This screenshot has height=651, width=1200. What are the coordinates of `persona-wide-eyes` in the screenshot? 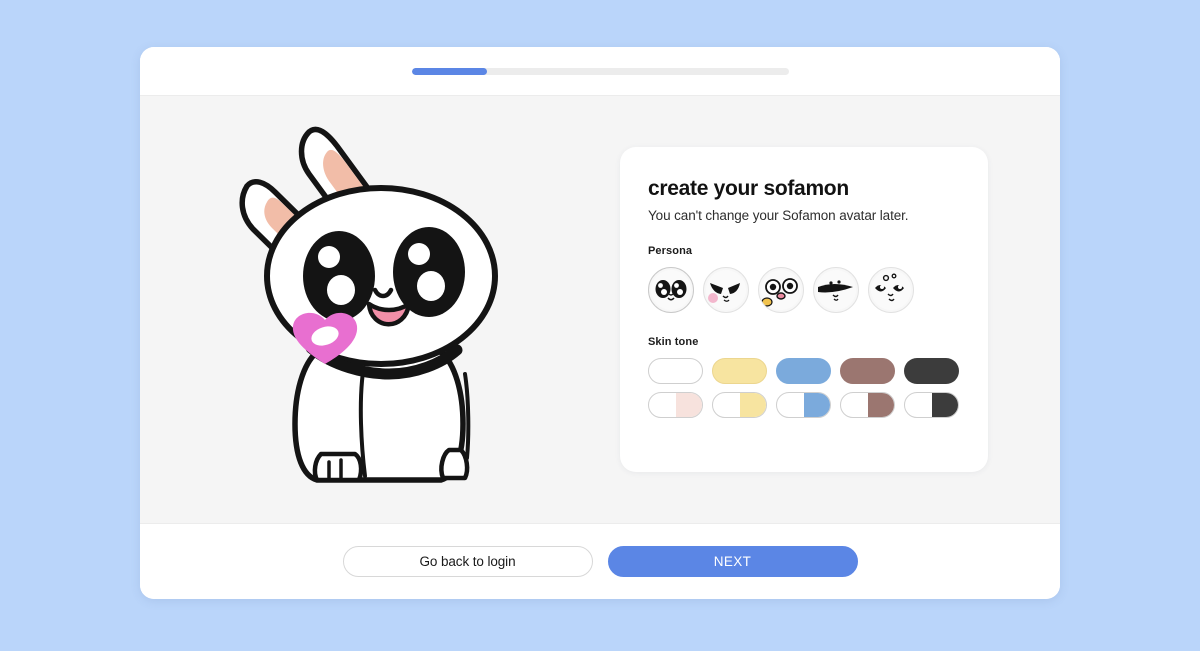 It's located at (781, 290).